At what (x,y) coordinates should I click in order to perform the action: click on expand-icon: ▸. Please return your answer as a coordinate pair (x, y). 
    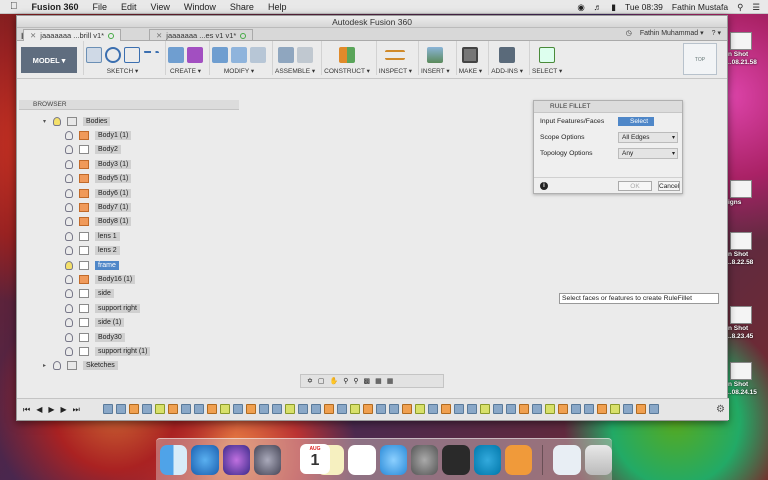
    Looking at the image, I should click on (44, 365).